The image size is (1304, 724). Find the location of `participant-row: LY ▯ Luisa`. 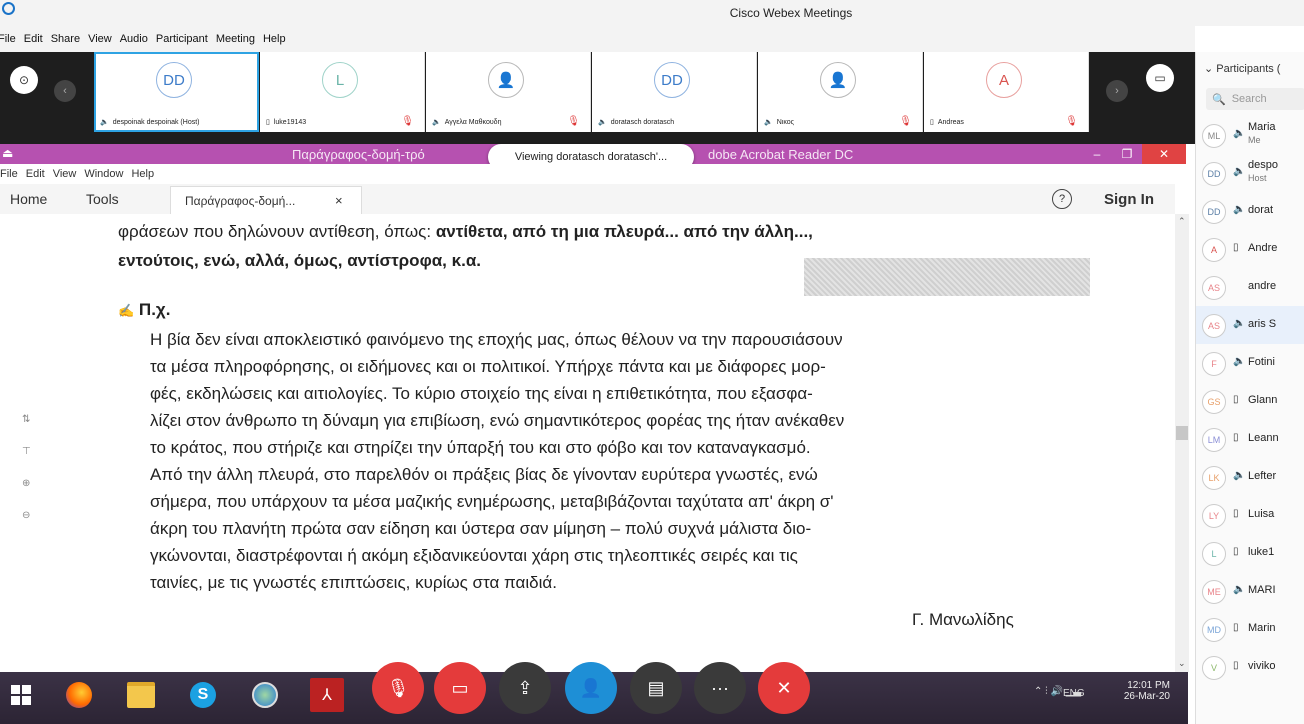

participant-row: LY ▯ Luisa is located at coordinates (1250, 515).